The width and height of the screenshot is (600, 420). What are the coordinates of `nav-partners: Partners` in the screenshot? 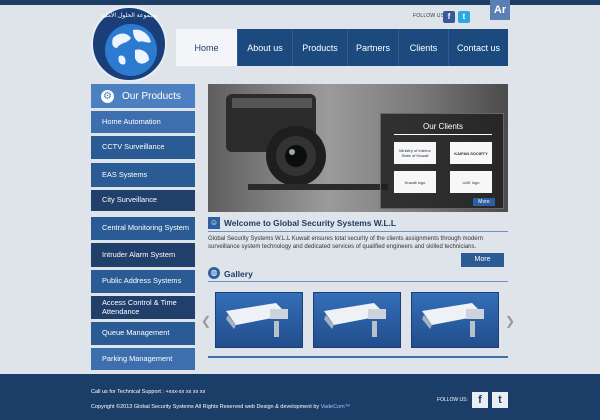 It's located at (373, 47).